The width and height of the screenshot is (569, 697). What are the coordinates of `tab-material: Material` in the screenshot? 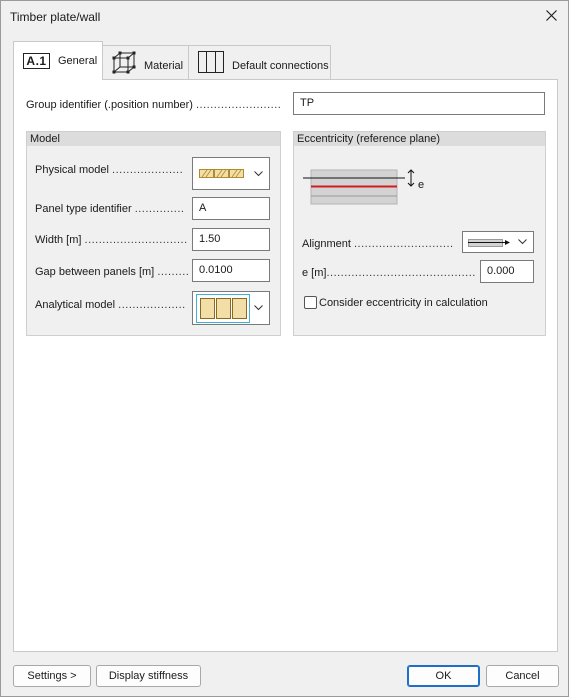 It's located at (145, 62).